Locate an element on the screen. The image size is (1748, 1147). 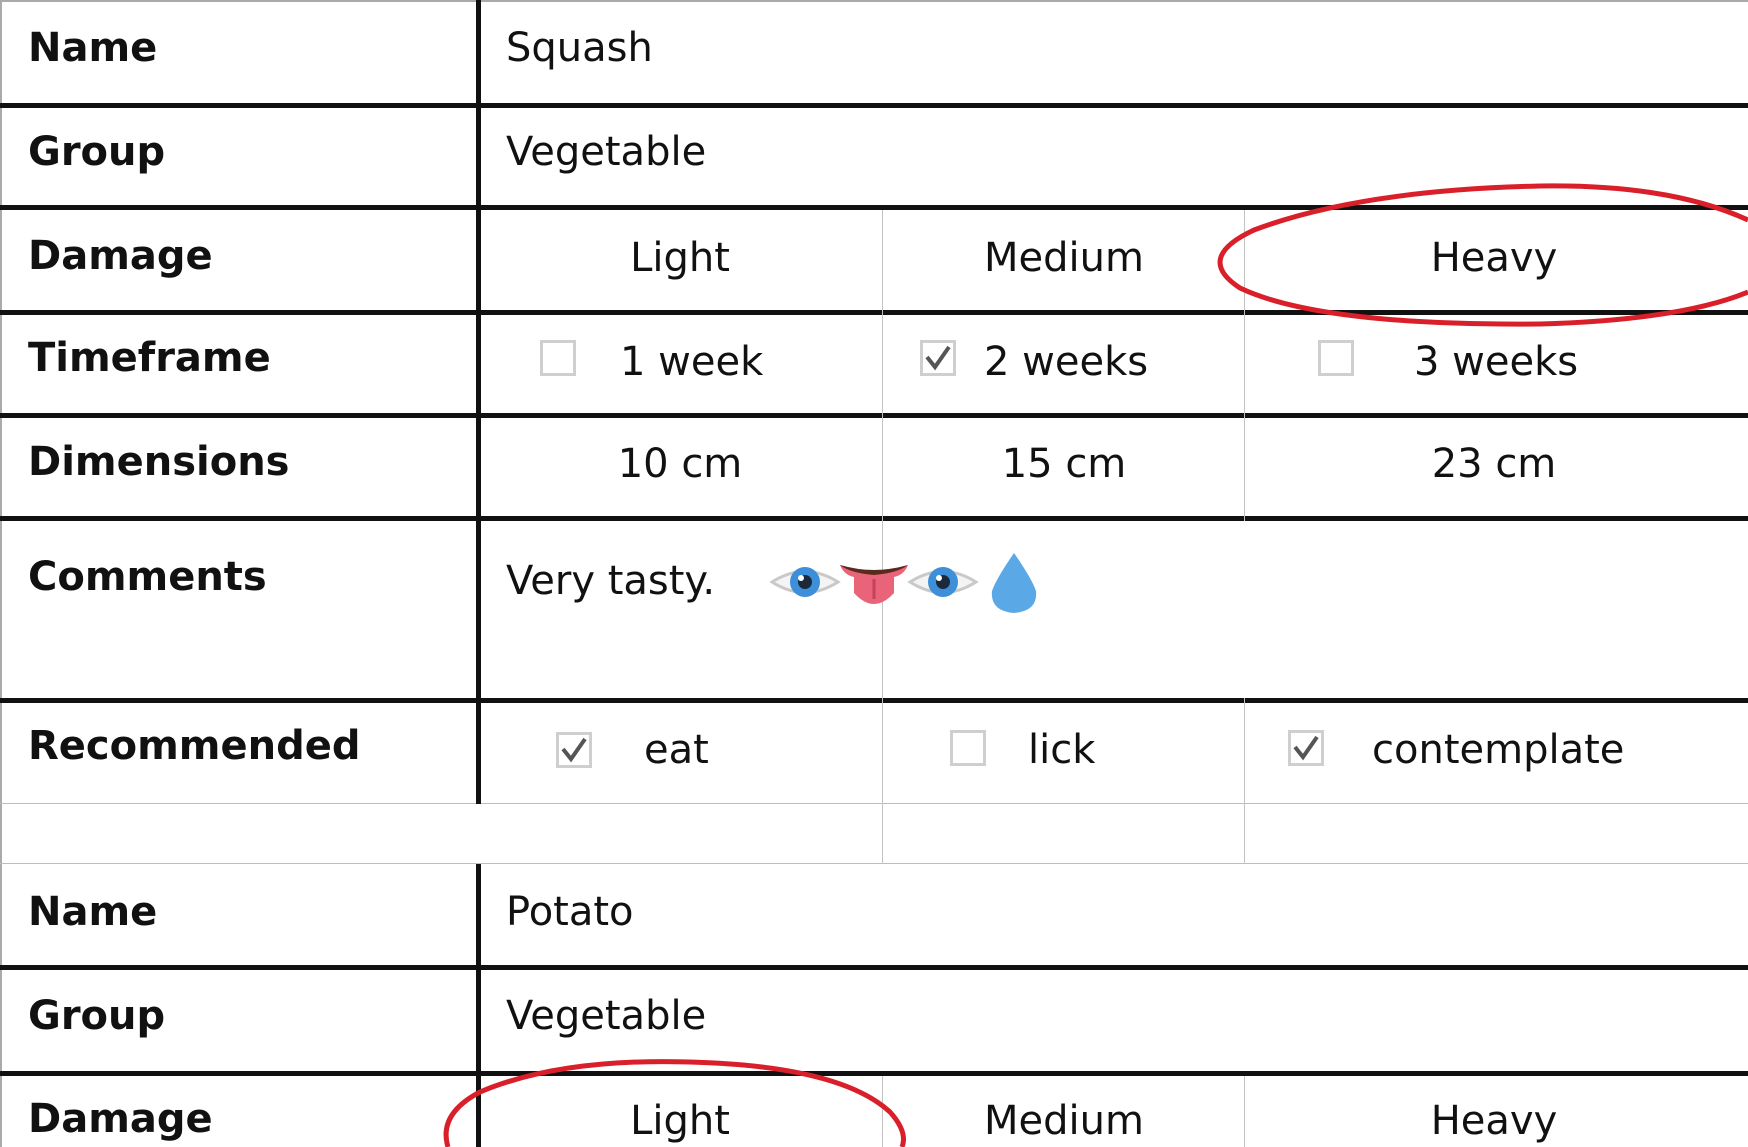
comments-label: Comments is located at coordinates (147, 577).